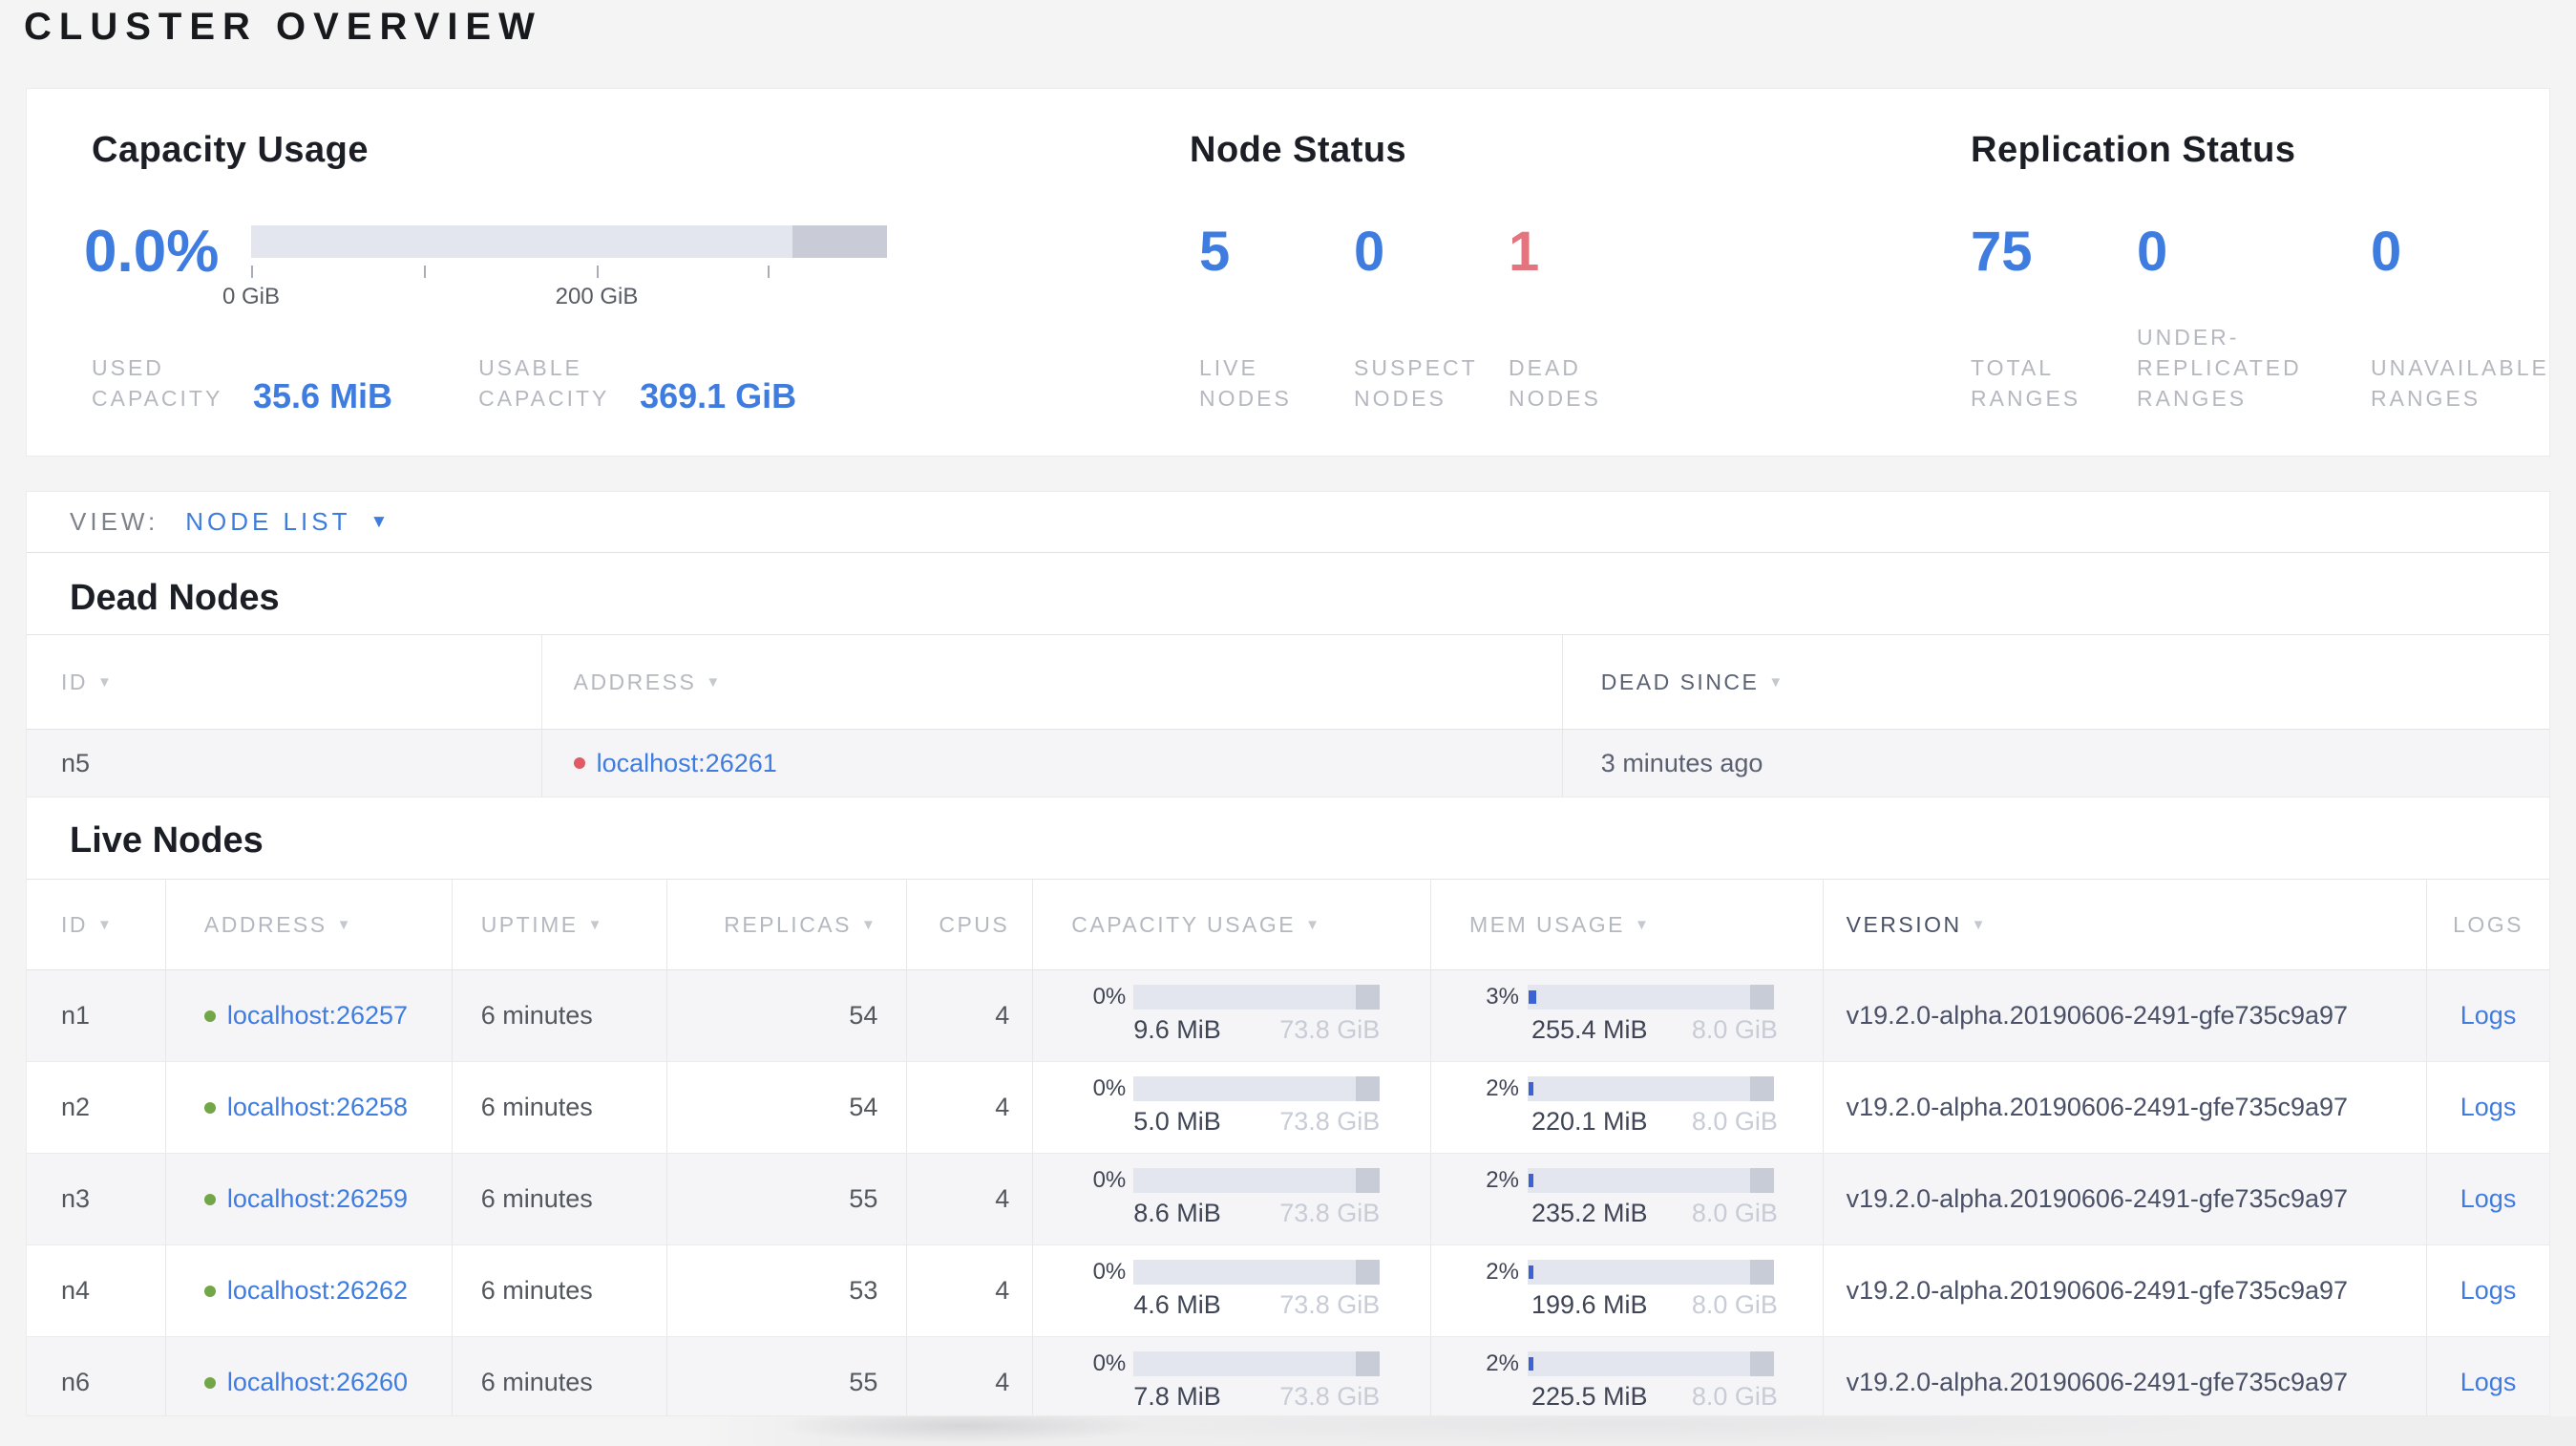  What do you see at coordinates (1627, 1015) in the screenshot?
I see `mem-usage-cell: 3% 255.4 MiB 8.0 GiB` at bounding box center [1627, 1015].